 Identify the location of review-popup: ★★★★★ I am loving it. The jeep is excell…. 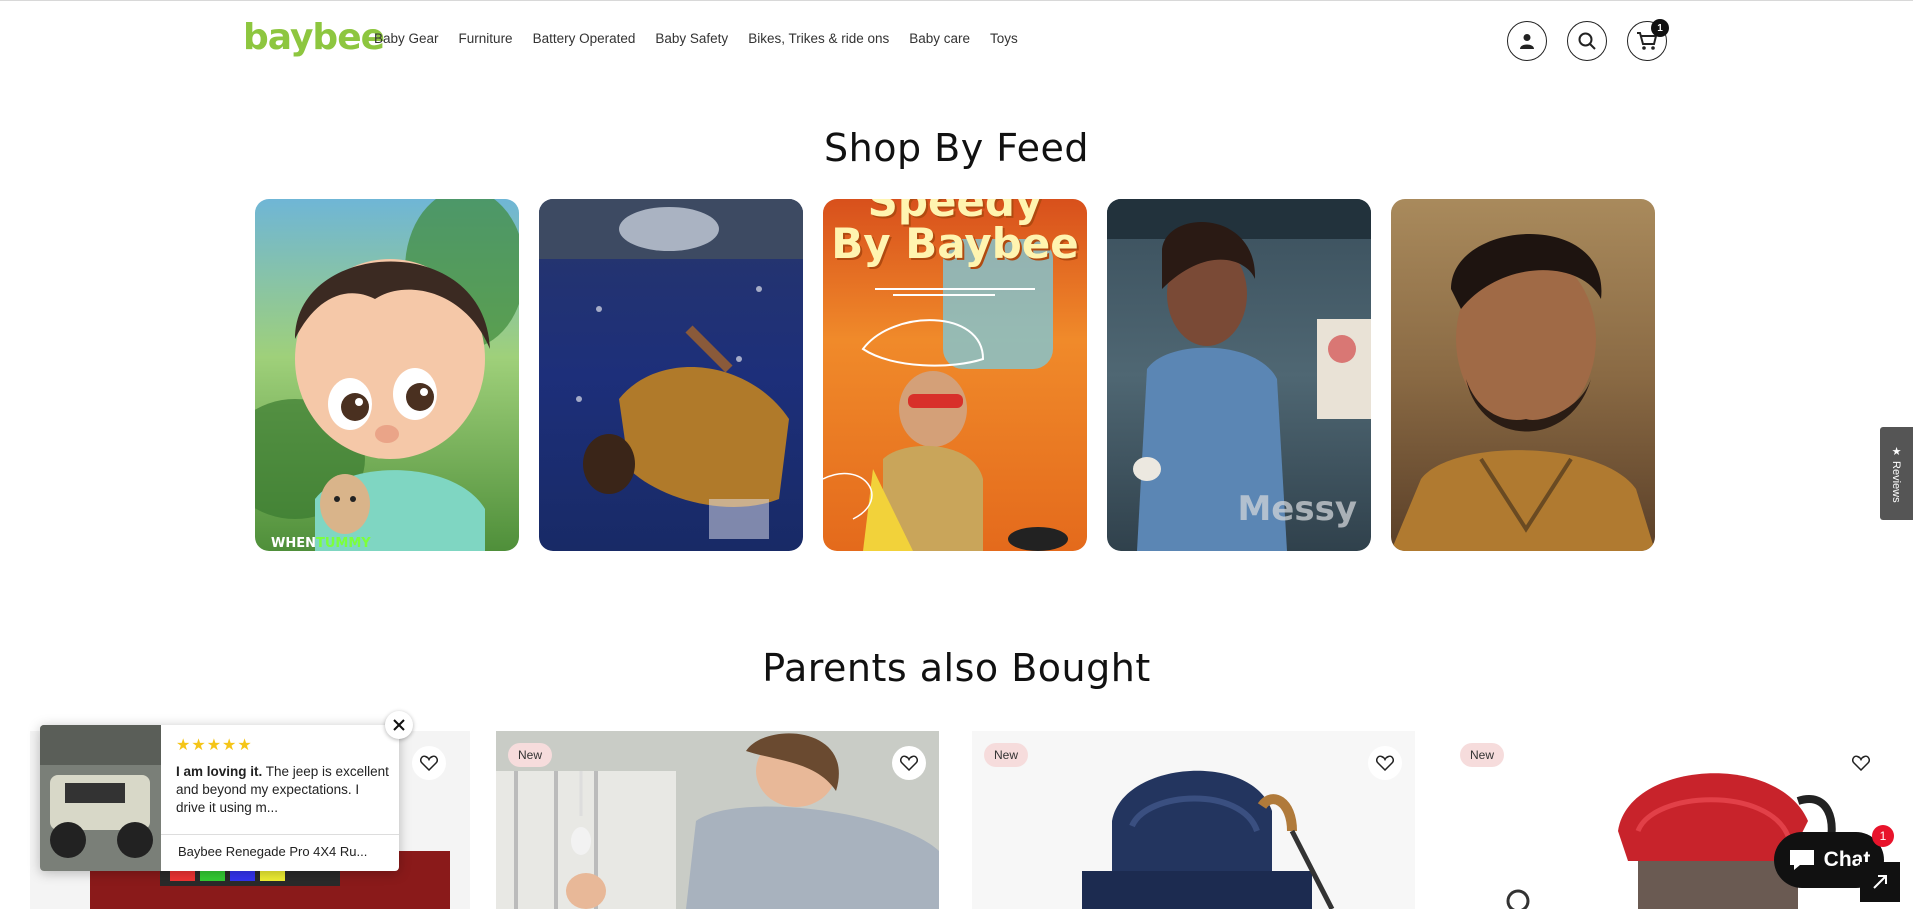
(219, 798).